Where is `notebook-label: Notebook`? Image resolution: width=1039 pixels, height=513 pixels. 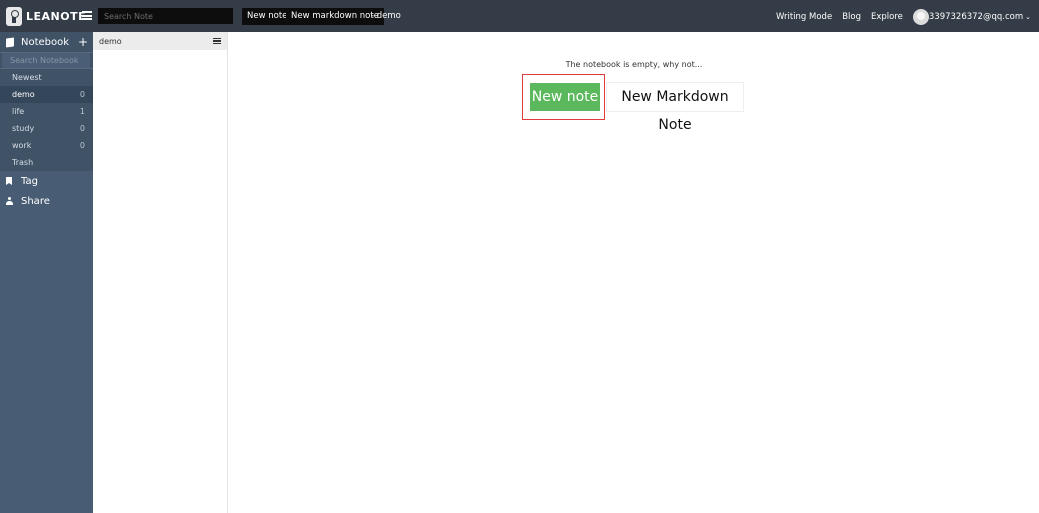
notebook-label: Notebook is located at coordinates (45, 42).